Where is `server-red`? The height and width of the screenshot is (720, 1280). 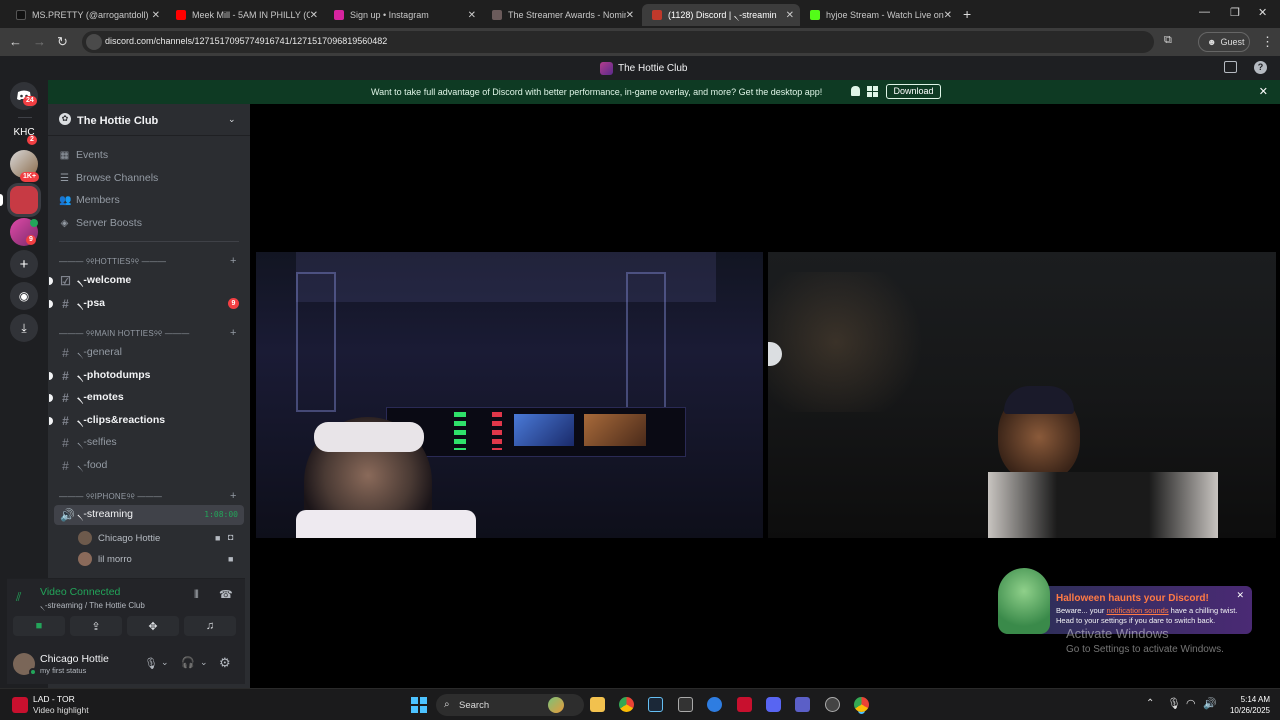 server-red is located at coordinates (24, 200).